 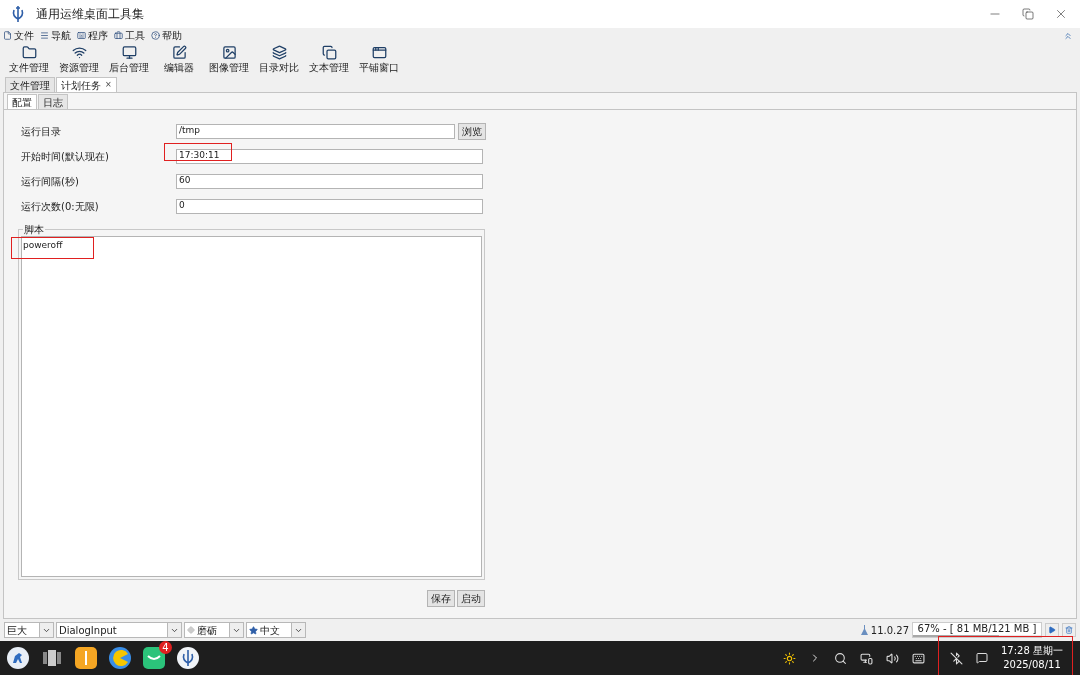 I want to click on field-label: 开始时间(默认现在), so click(x=65, y=156).